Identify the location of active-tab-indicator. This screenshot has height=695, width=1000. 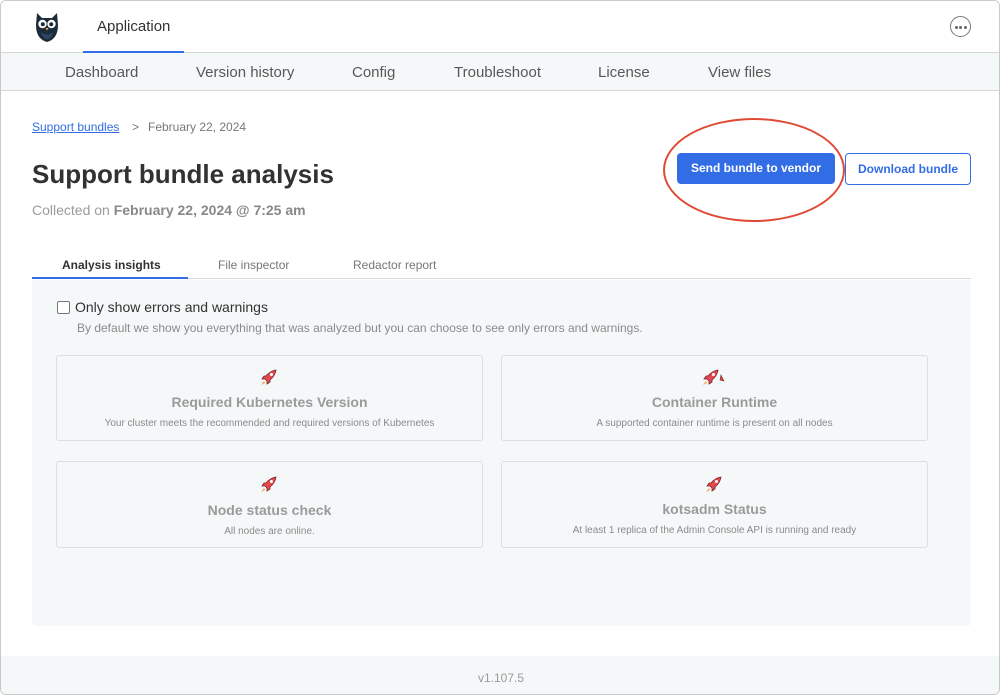
(110, 278).